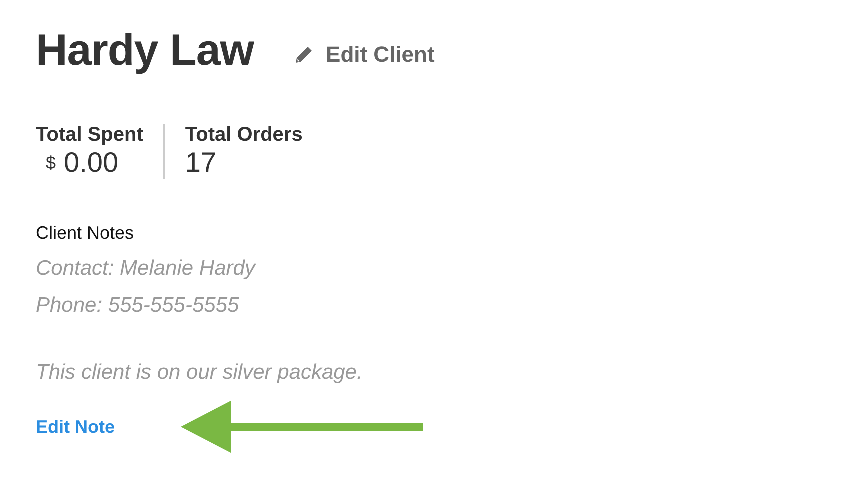 The width and height of the screenshot is (868, 504). Describe the element at coordinates (86, 233) in the screenshot. I see `notes-heading: Client Notes` at that location.